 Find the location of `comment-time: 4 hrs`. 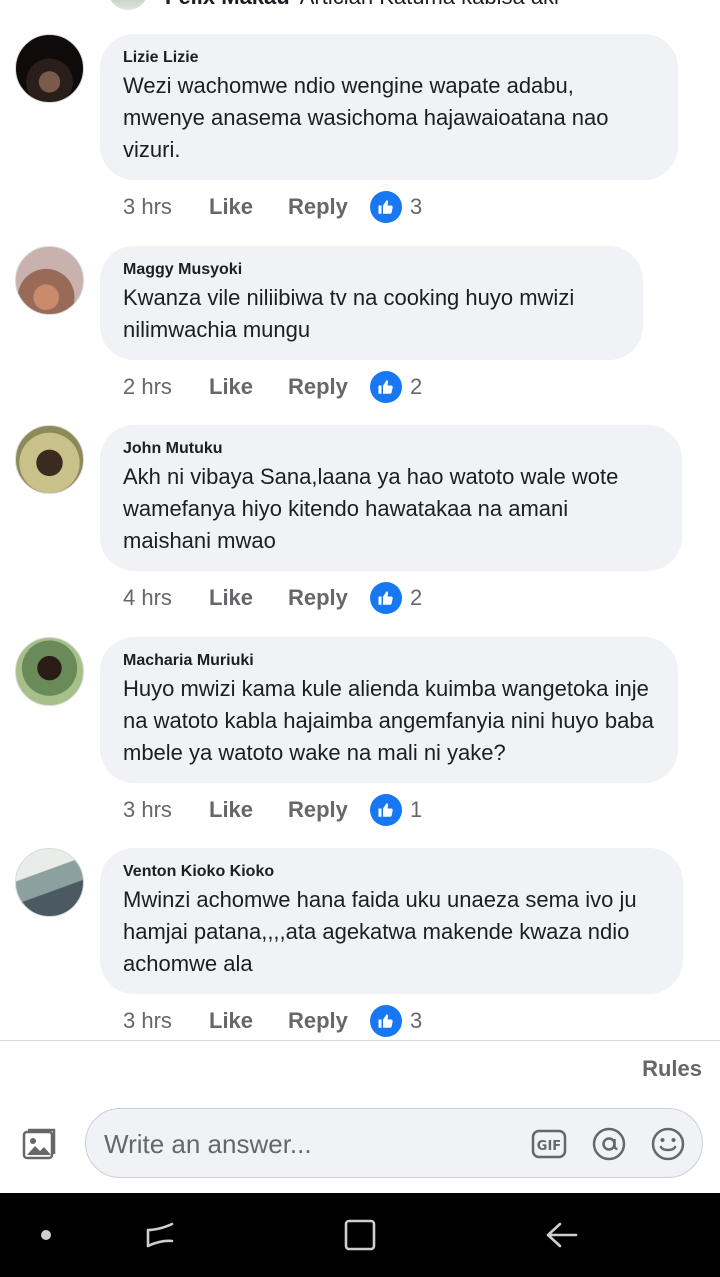

comment-time: 4 hrs is located at coordinates (166, 598).